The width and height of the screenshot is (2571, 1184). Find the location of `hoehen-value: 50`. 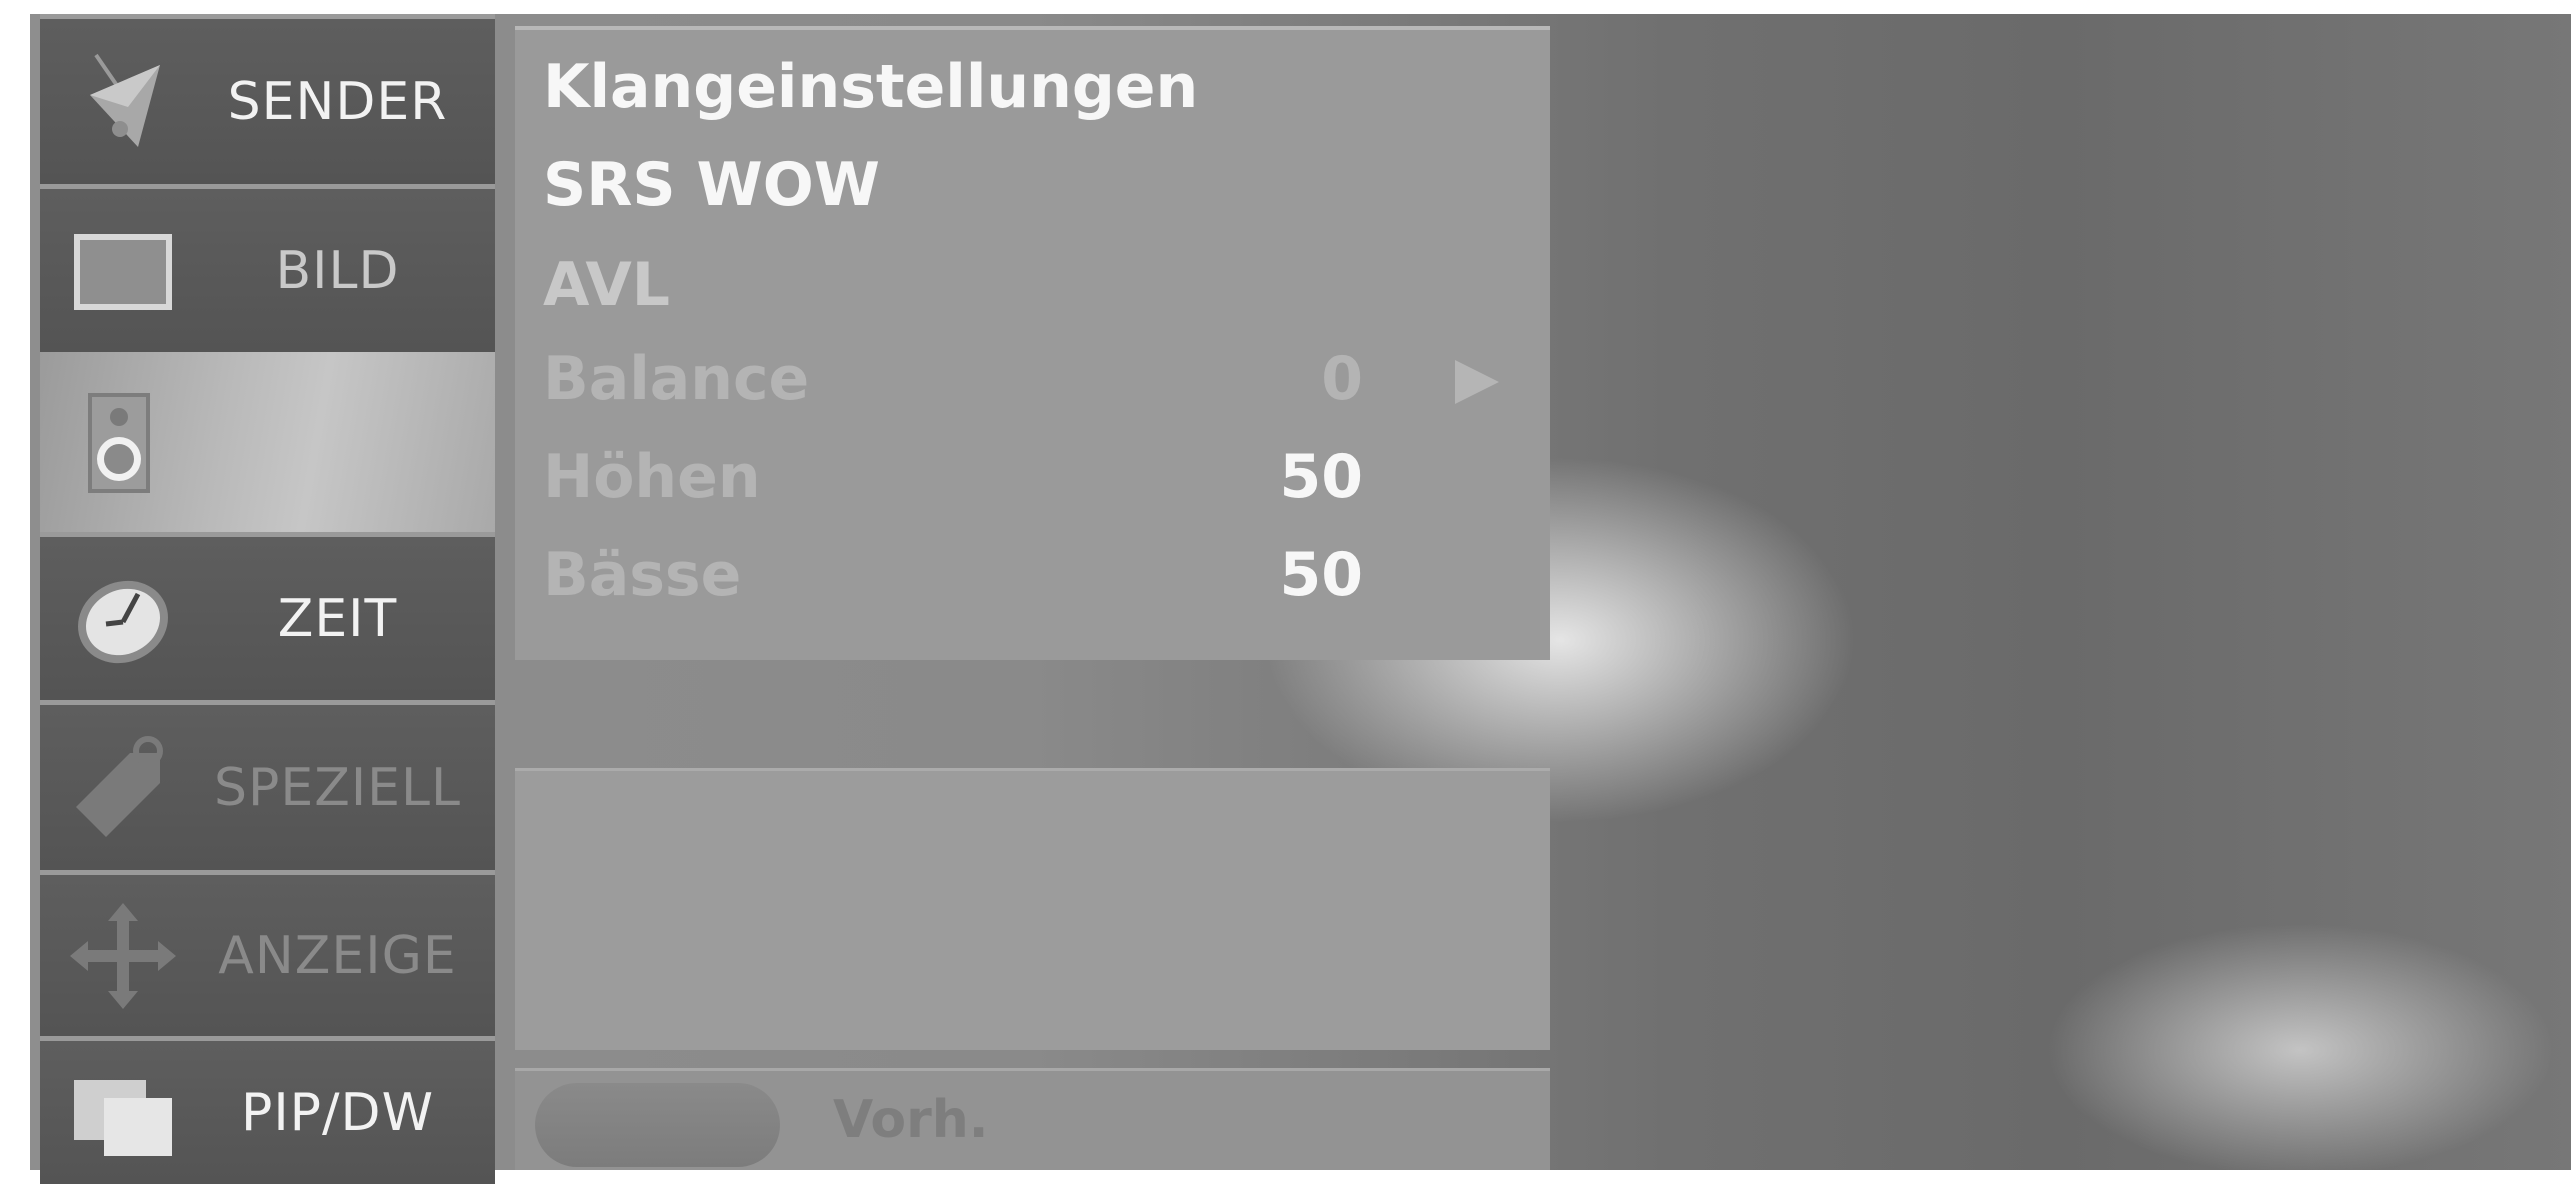

hoehen-value: 50 is located at coordinates (1321, 477).